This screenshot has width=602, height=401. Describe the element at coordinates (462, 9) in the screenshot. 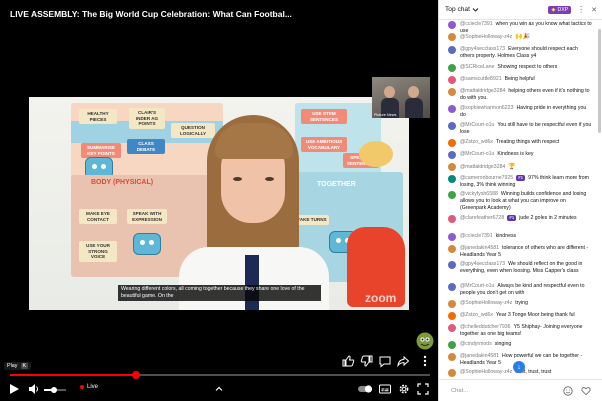

I see `chat-mode-dropdown: Top chat` at that location.